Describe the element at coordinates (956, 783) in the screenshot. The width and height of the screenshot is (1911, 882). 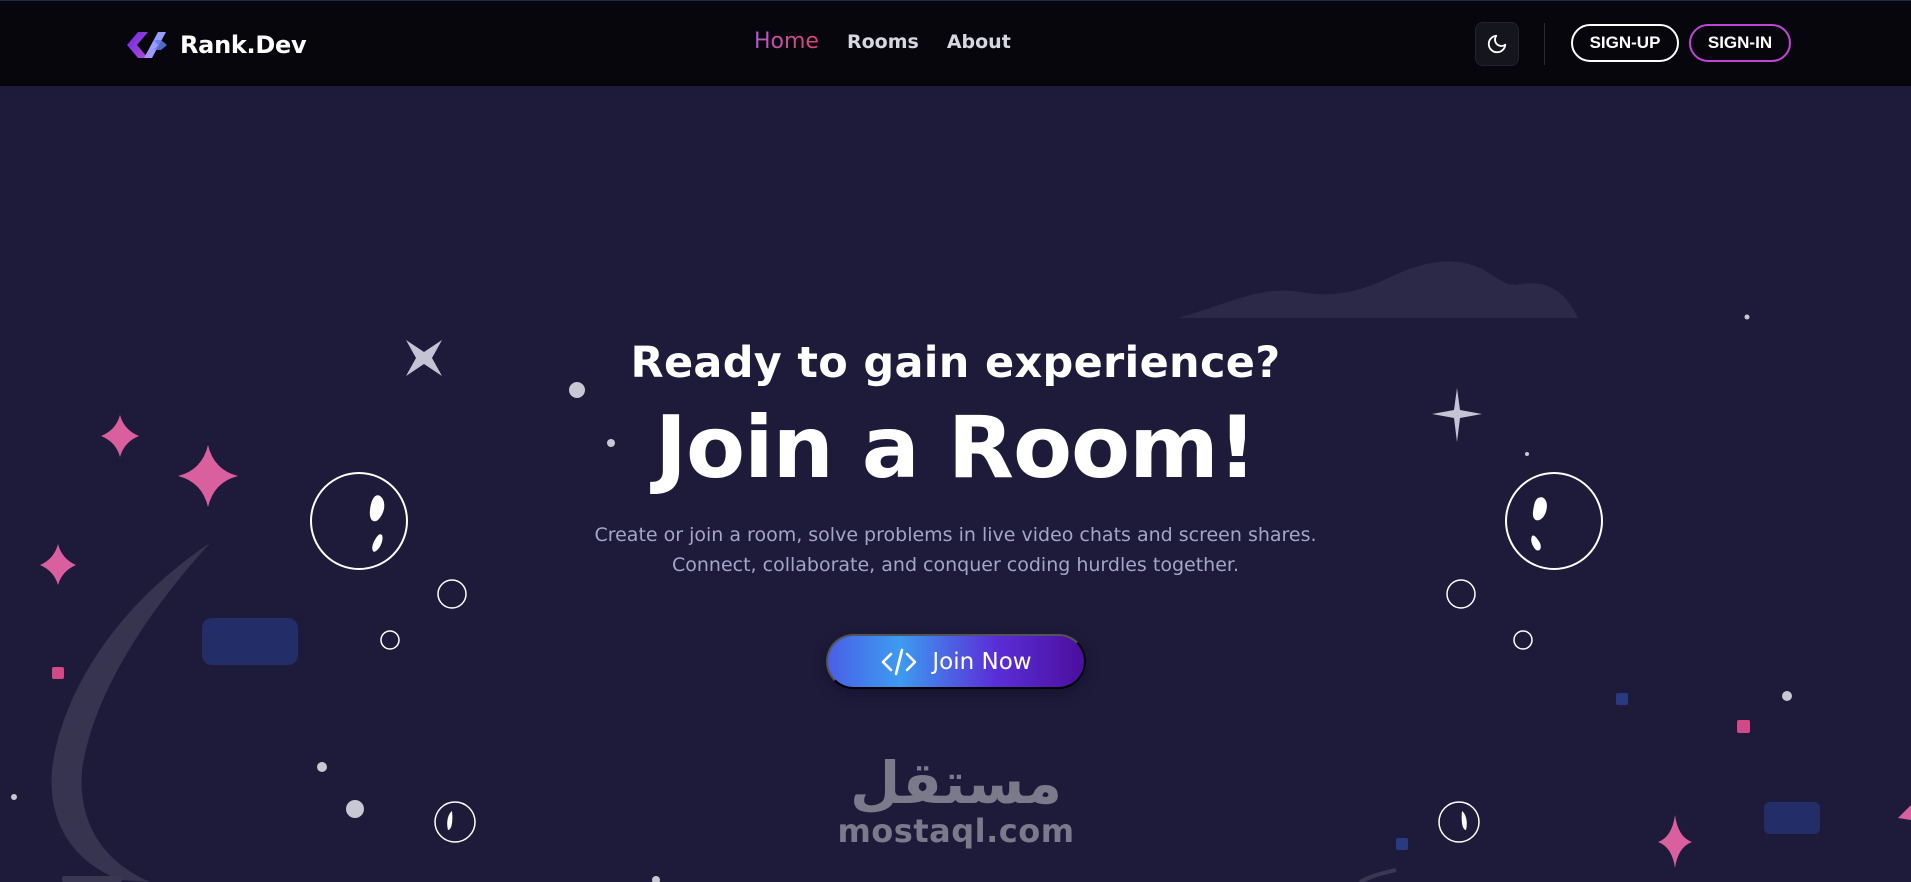
I see `watermark-arabic-text: مستقل` at that location.